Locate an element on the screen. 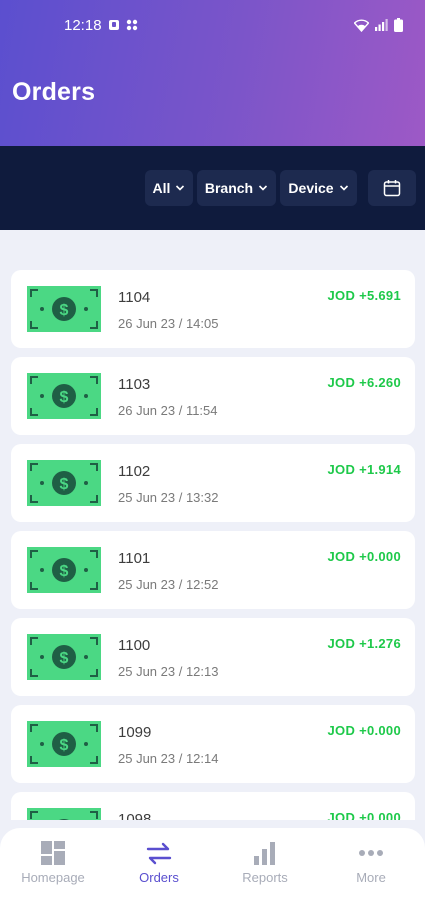  order-amount: JOD +6.260 is located at coordinates (364, 382).